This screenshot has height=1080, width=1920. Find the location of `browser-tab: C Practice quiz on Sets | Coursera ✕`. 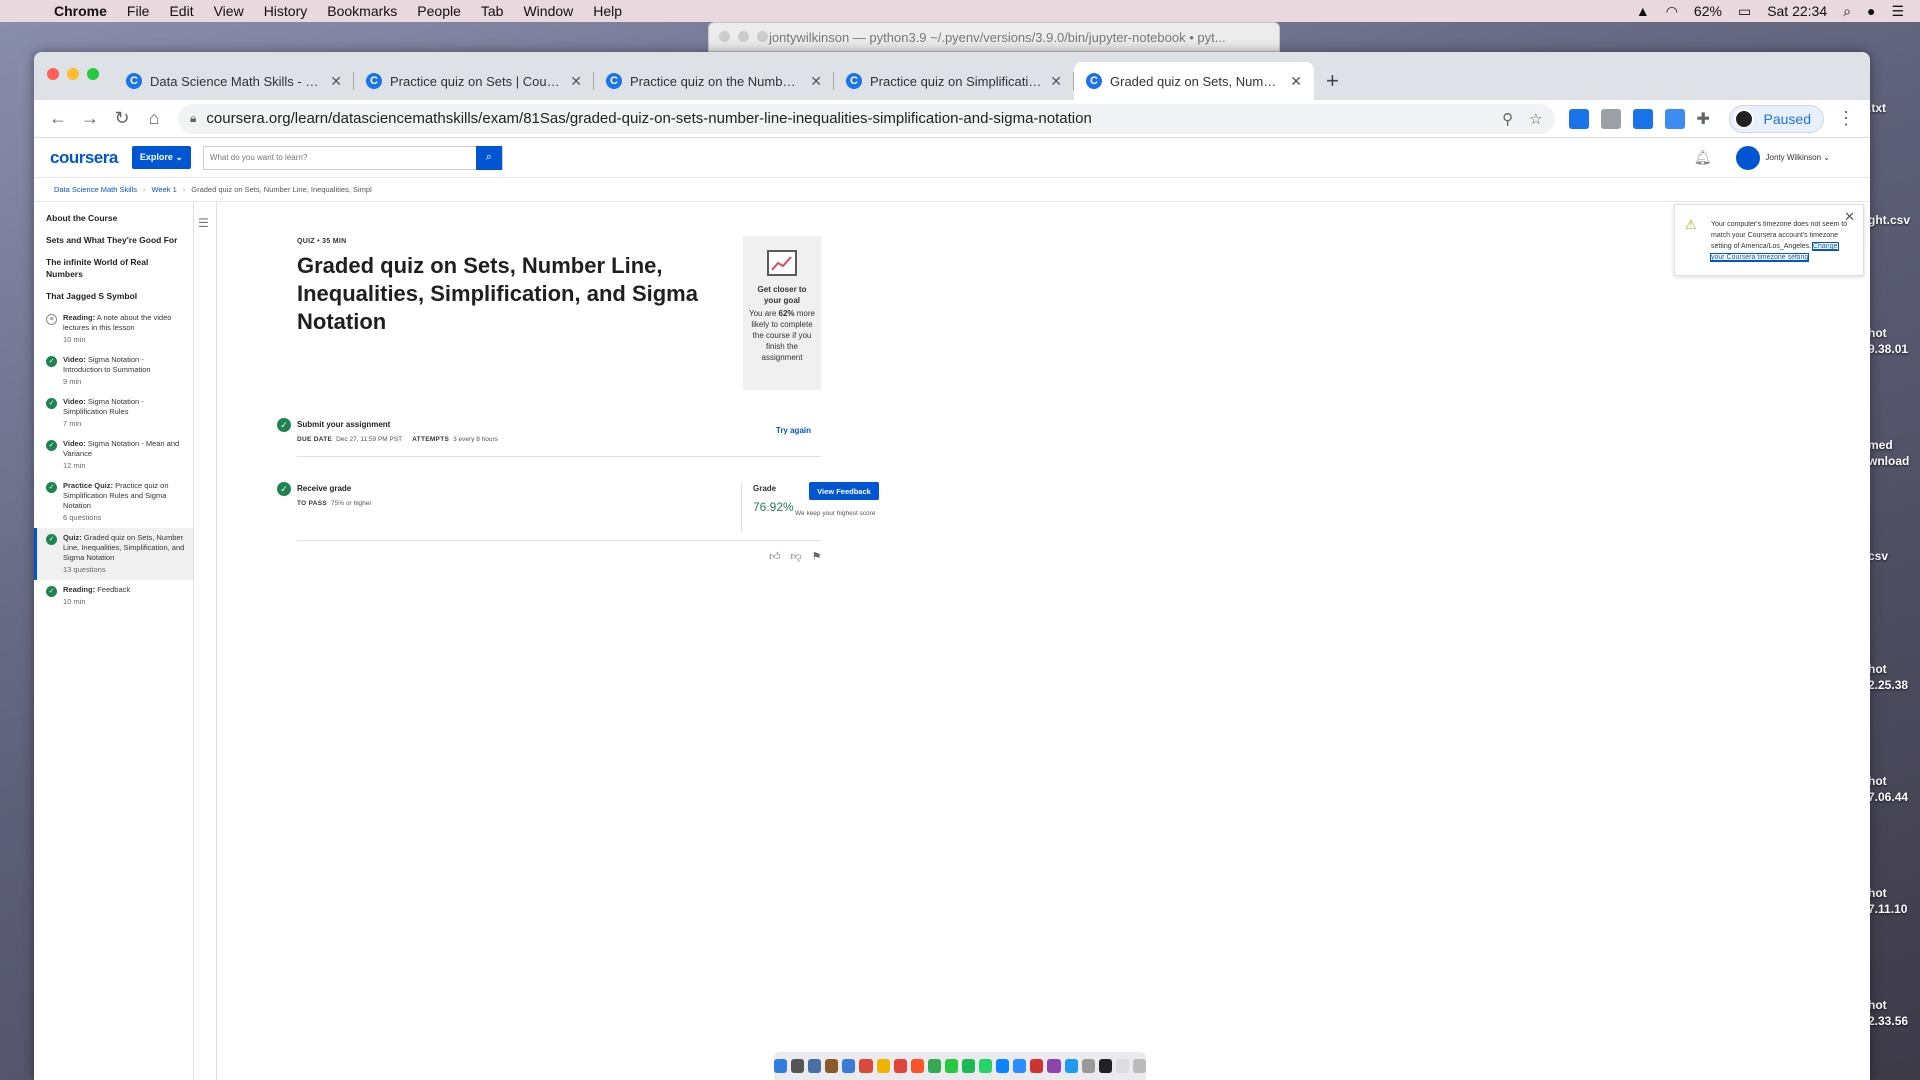

browser-tab: C Practice quiz on Sets | Coursera ✕ is located at coordinates (474, 81).